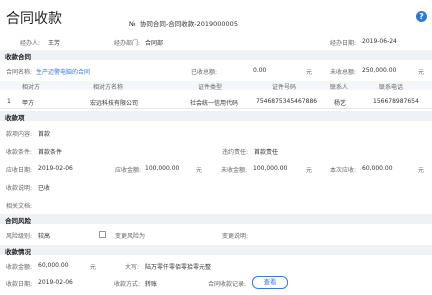 The image size is (432, 295). Describe the element at coordinates (227, 284) in the screenshot. I see `record-label: 合同收款记录:` at that location.